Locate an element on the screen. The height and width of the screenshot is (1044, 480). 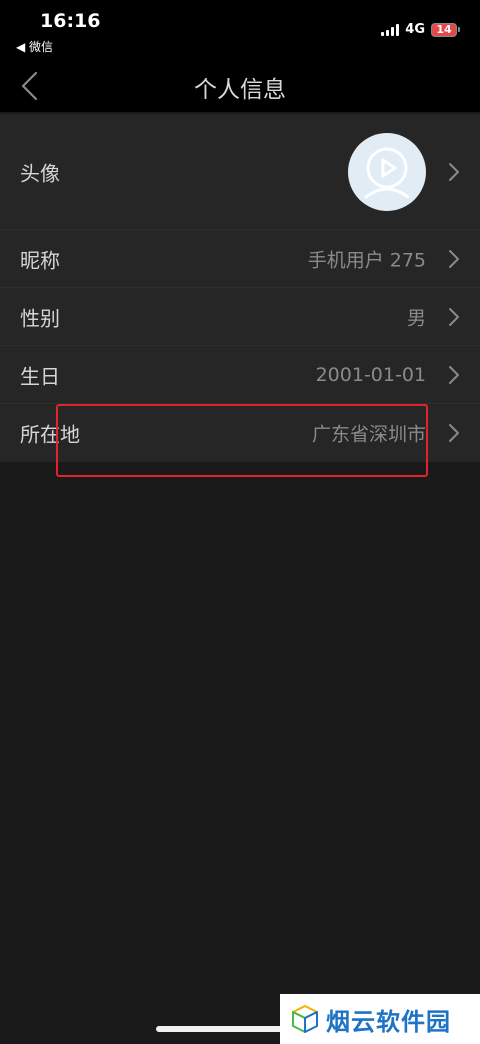
video-avatar-icon is located at coordinates (387, 173).